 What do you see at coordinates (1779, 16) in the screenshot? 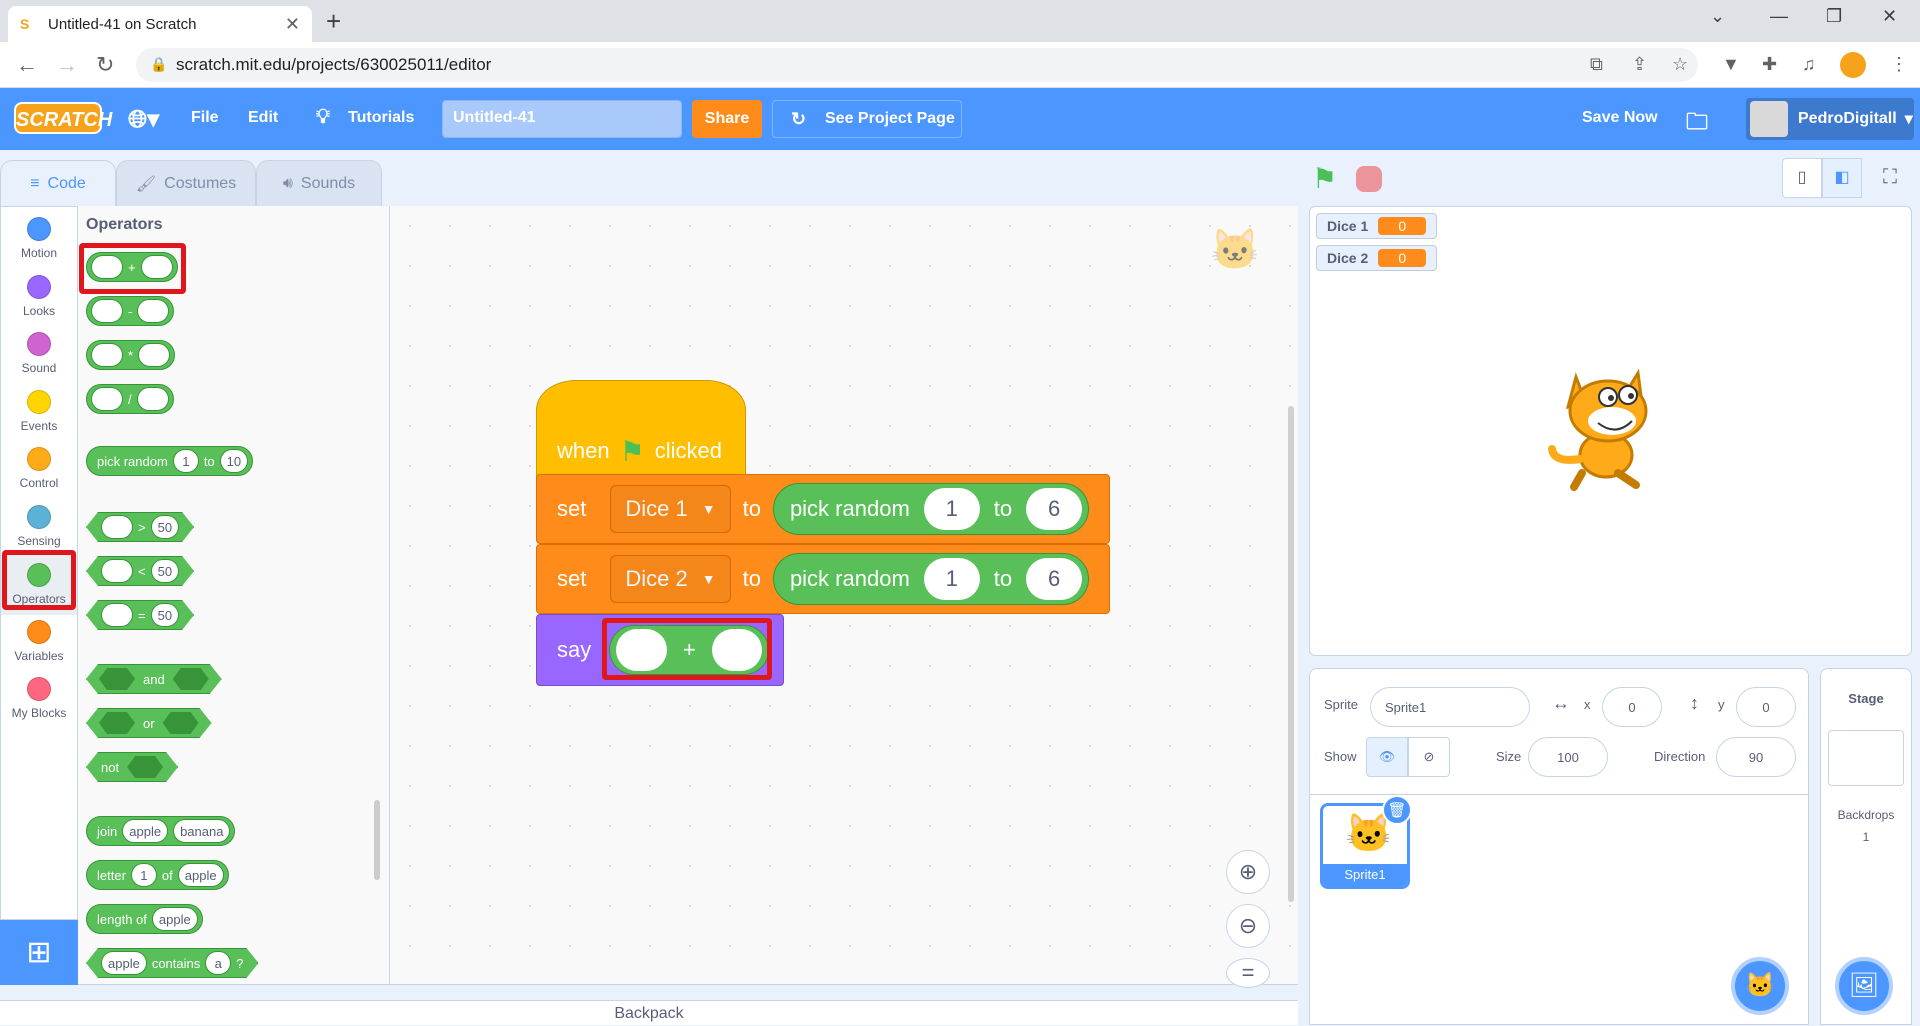
I see `minimize-icon: —` at bounding box center [1779, 16].